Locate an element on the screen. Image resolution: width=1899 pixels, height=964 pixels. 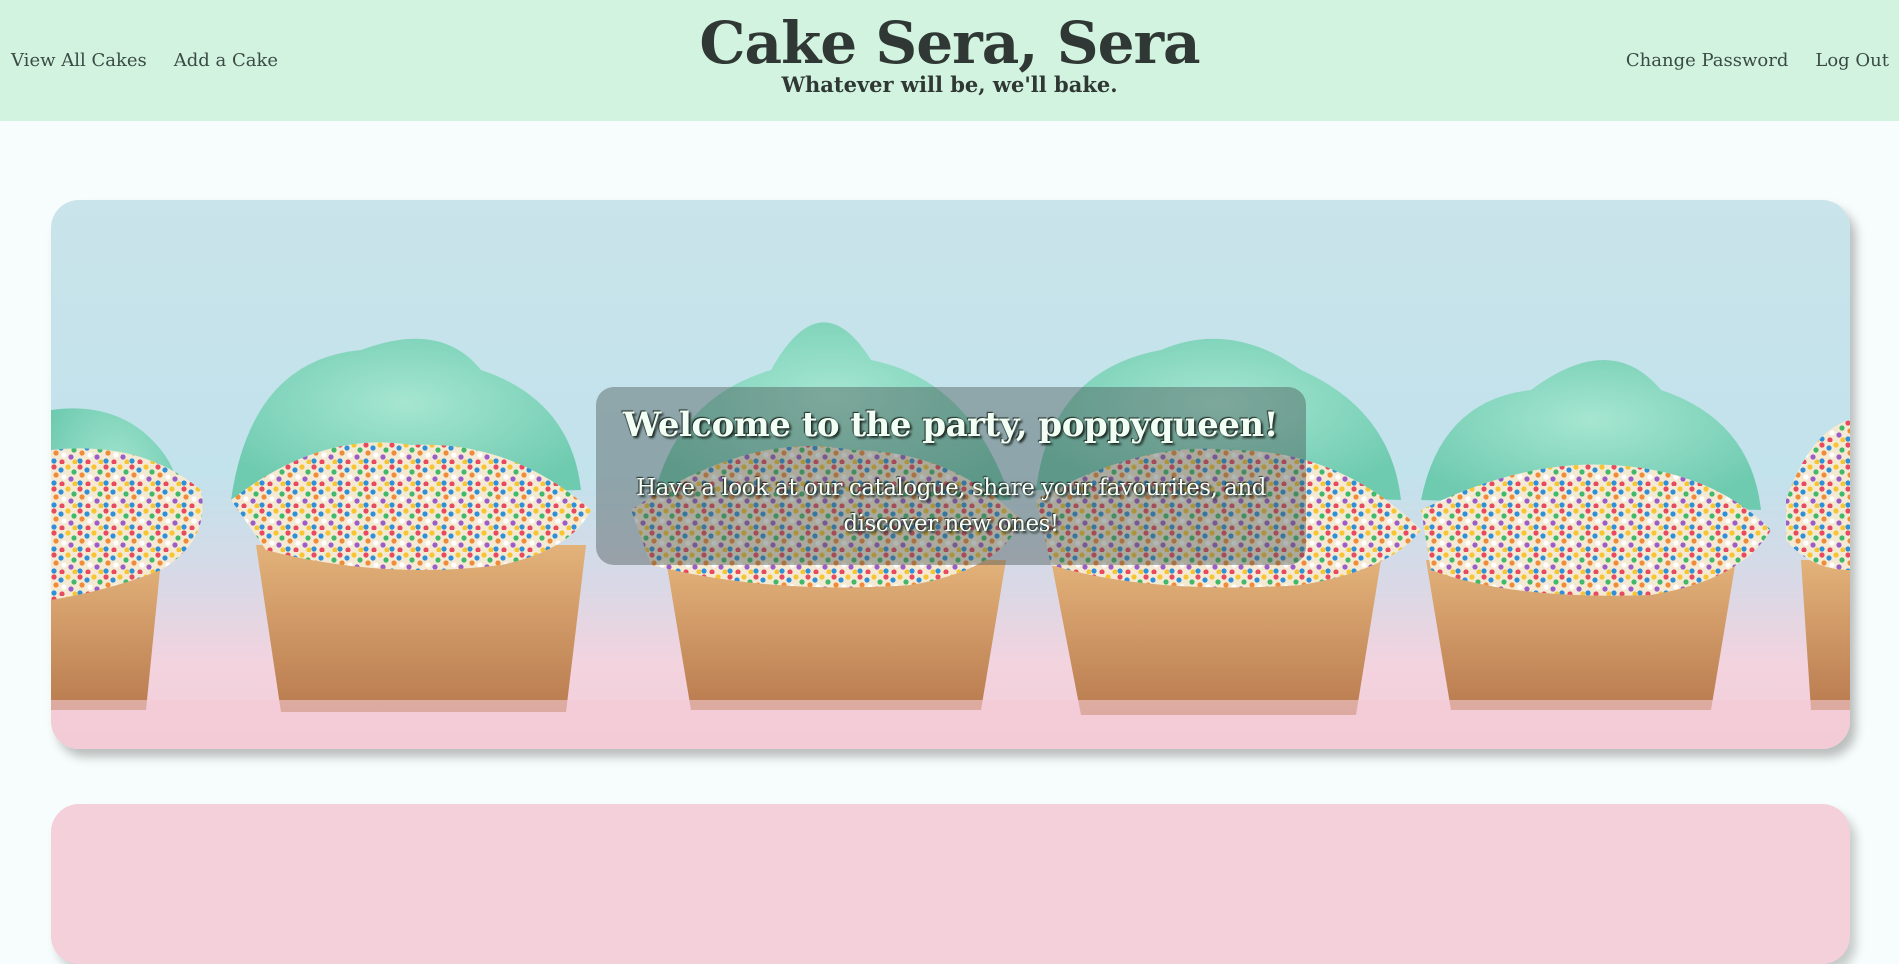
site-tagline: Whatever will be, we'll bake. is located at coordinates (949, 84).